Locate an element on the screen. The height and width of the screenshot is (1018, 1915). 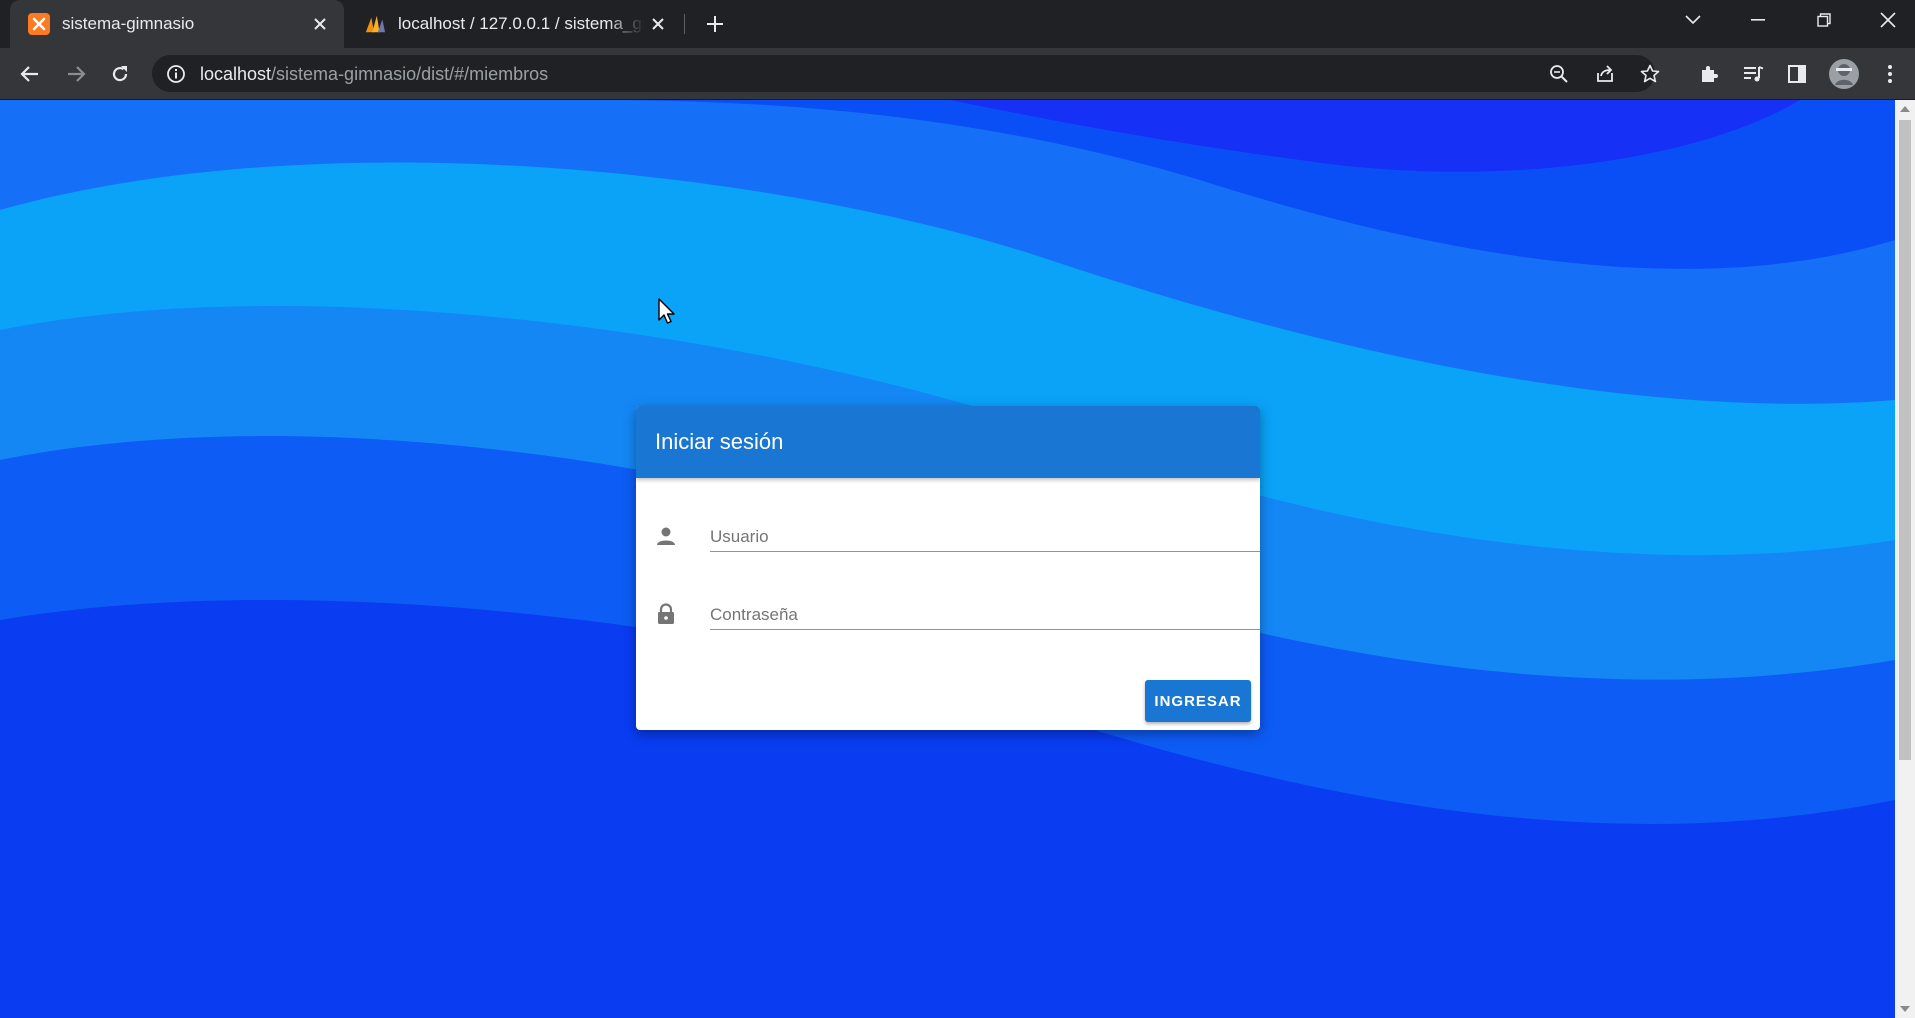
side-panel-button is located at coordinates (1797, 74).